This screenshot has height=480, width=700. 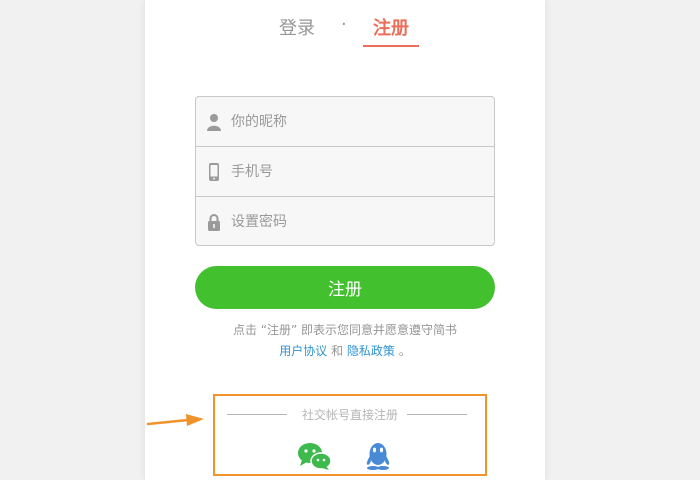 I want to click on qq-icon, so click(x=378, y=456).